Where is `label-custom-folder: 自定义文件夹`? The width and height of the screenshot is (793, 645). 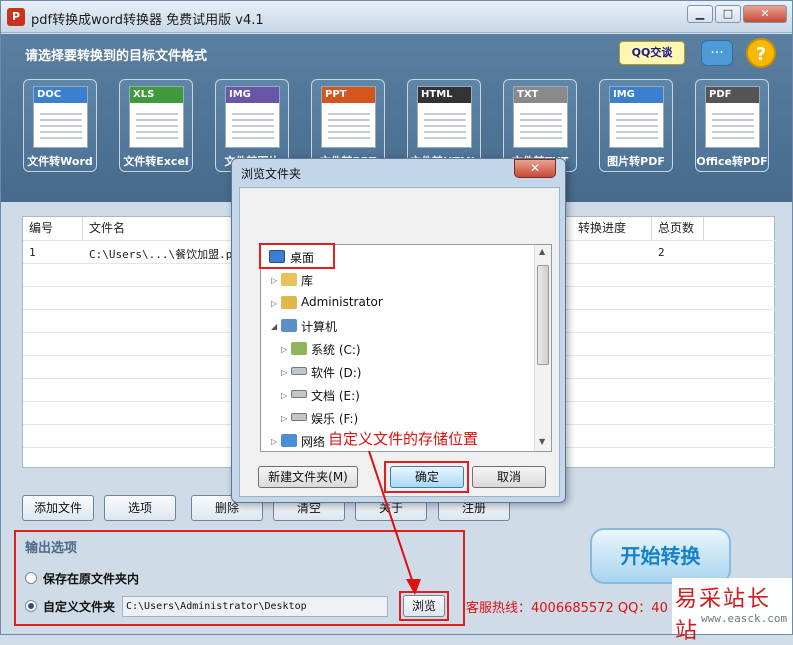
label-custom-folder: 自定义文件夹 is located at coordinates (79, 606).